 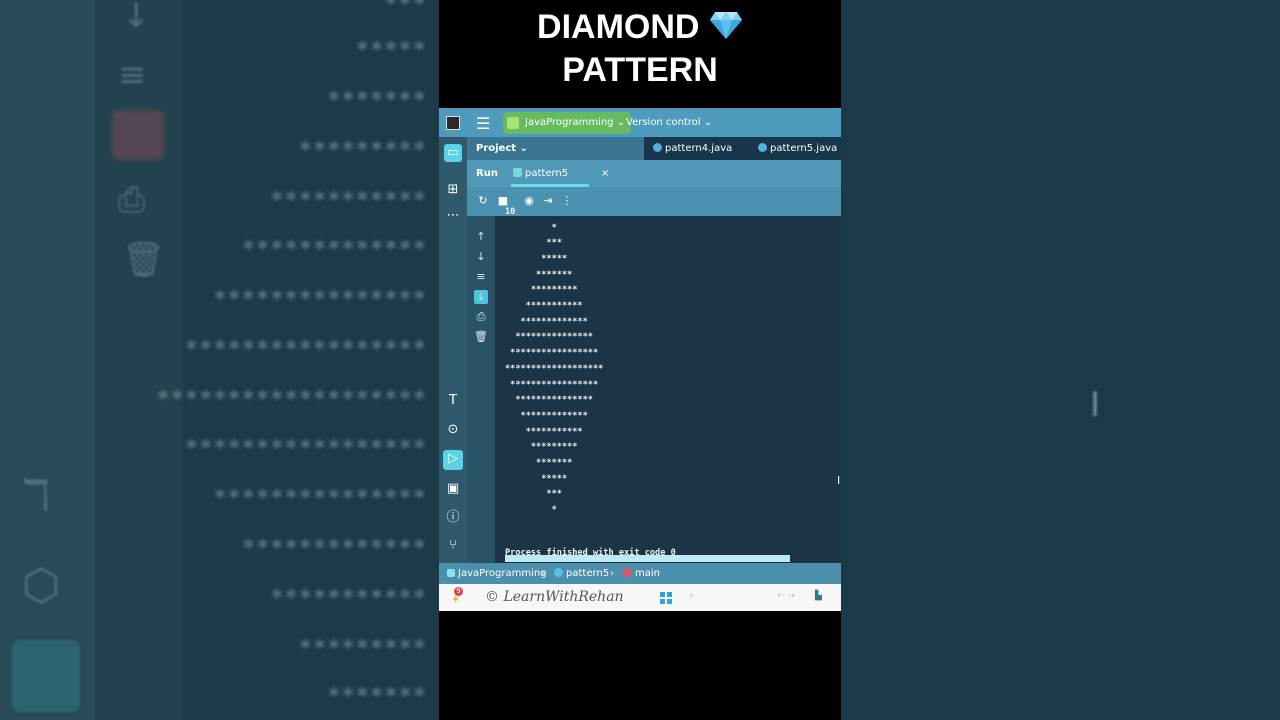 What do you see at coordinates (691, 596) in the screenshot?
I see `search-icon: ⌕` at bounding box center [691, 596].